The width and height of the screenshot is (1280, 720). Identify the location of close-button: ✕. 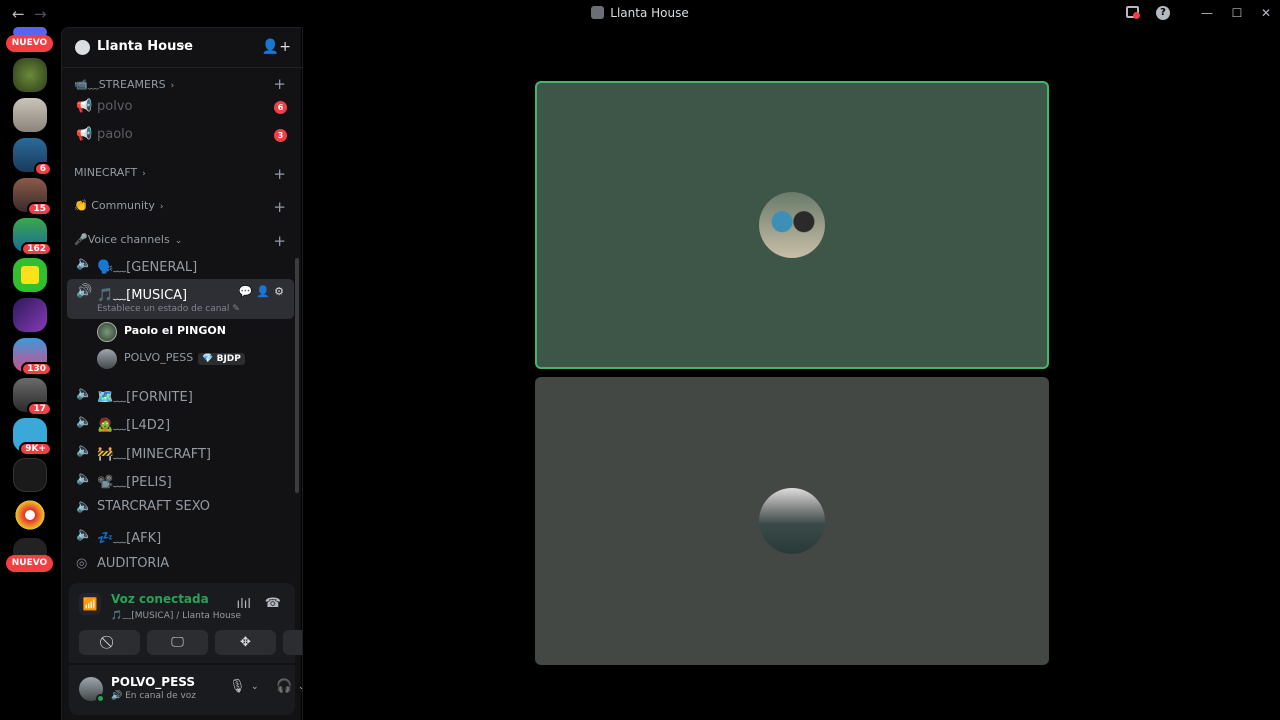
(1266, 13).